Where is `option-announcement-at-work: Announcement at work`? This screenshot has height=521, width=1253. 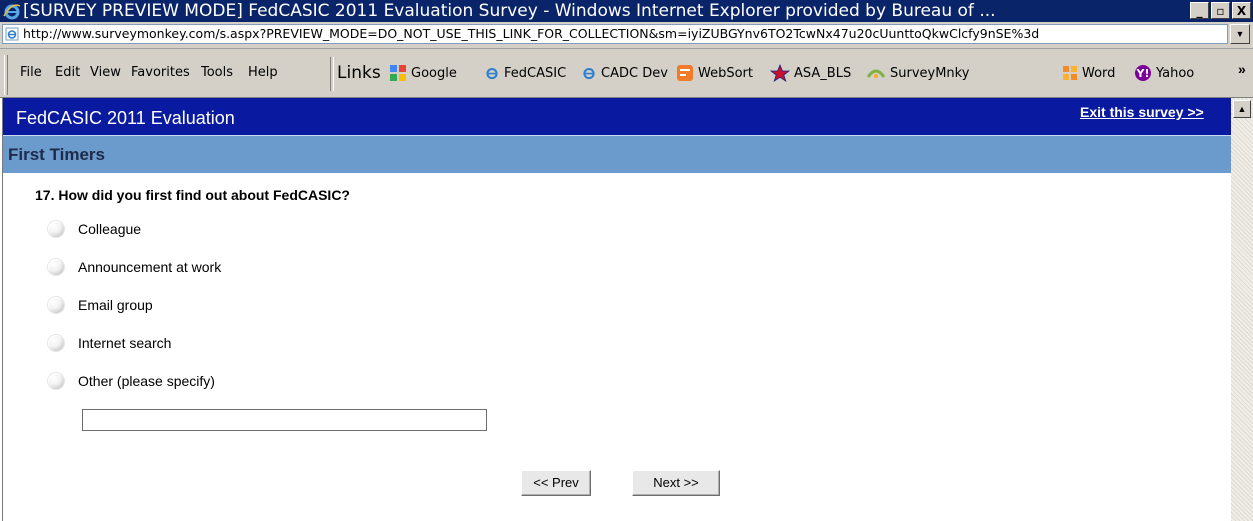
option-announcement-at-work: Announcement at work is located at coordinates (134, 267).